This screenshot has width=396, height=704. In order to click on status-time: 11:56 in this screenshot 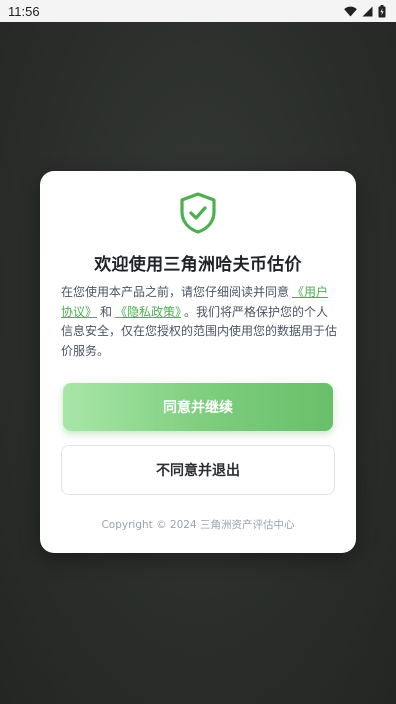, I will do `click(24, 11)`.